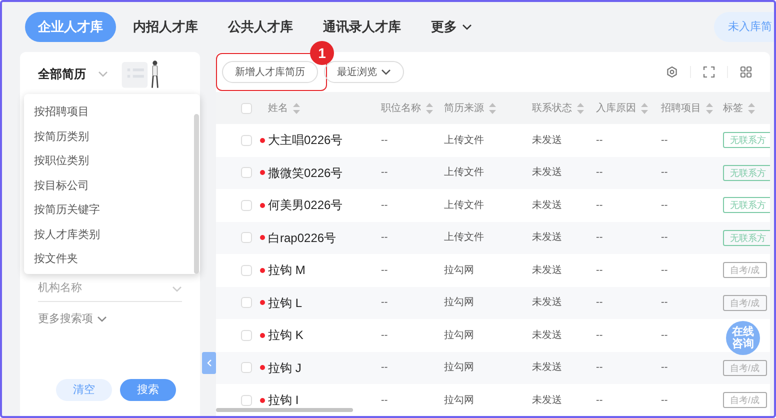 The width and height of the screenshot is (776, 418). Describe the element at coordinates (112, 112) in the screenshot. I see `menu-item: 按招聘项目` at that location.